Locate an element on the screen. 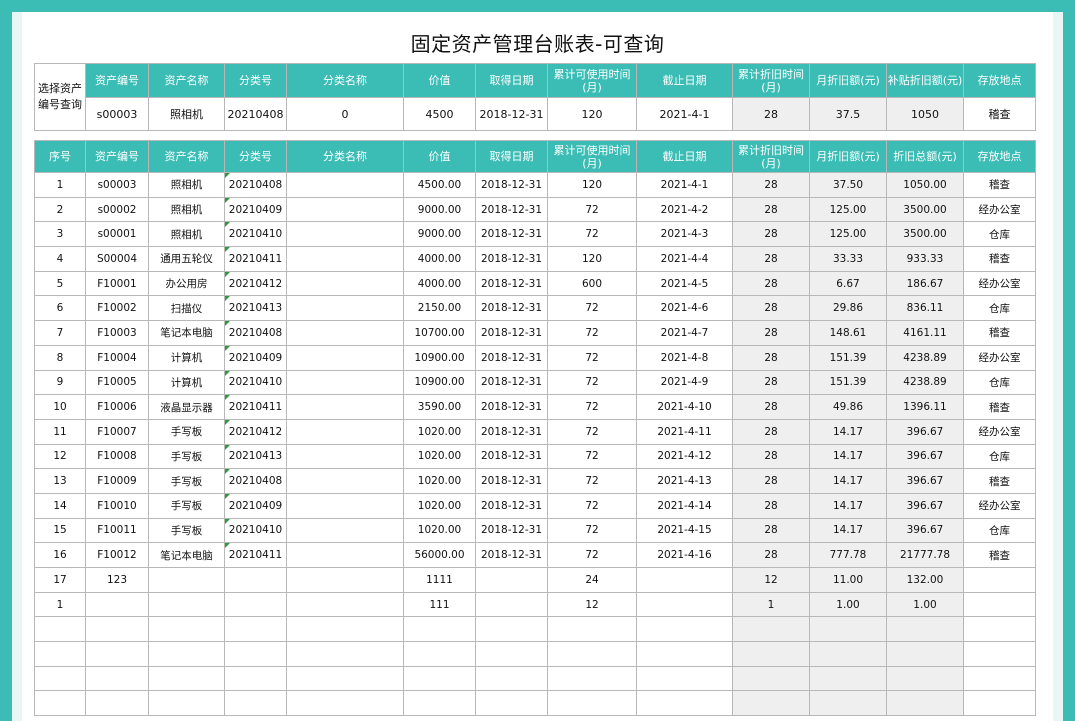 This screenshot has height=721, width=1075. table-cell: s00003 is located at coordinates (117, 185).